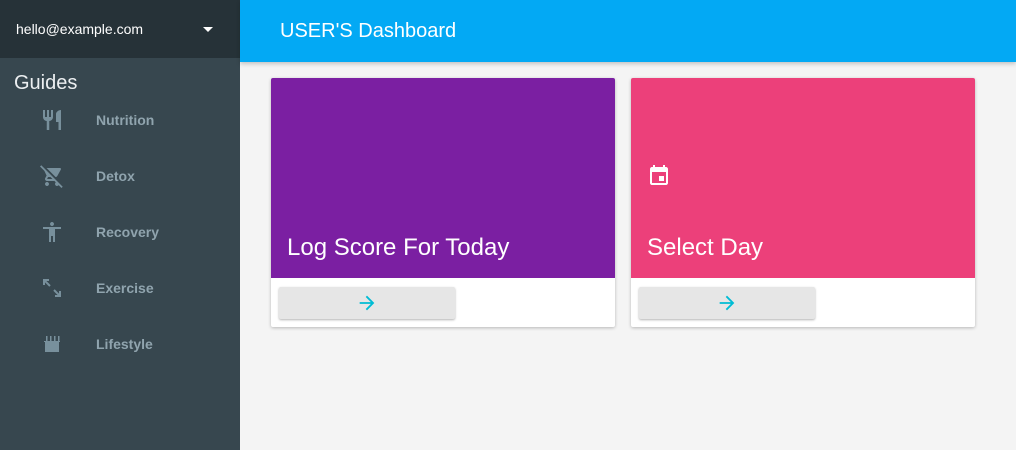  What do you see at coordinates (52, 232) in the screenshot?
I see `accessibility-icon` at bounding box center [52, 232].